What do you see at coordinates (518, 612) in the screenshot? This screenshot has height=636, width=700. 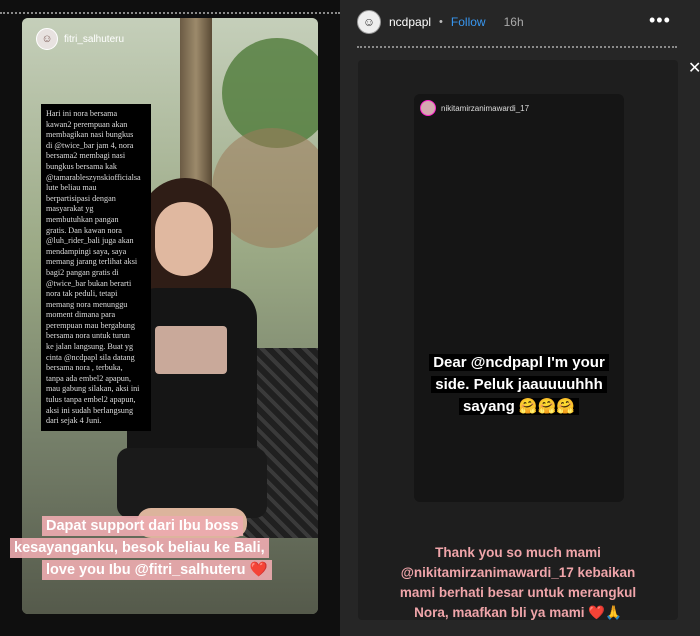 I see `thanks-line-4: Nora, maafkan bli ya mami ❤️🙏` at bounding box center [518, 612].